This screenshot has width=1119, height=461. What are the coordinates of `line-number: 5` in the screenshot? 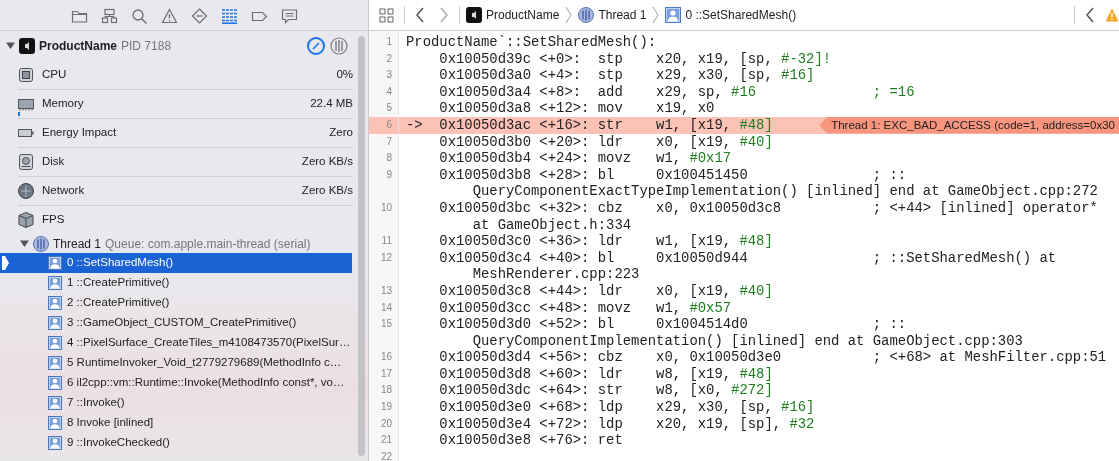 It's located at (389, 108).